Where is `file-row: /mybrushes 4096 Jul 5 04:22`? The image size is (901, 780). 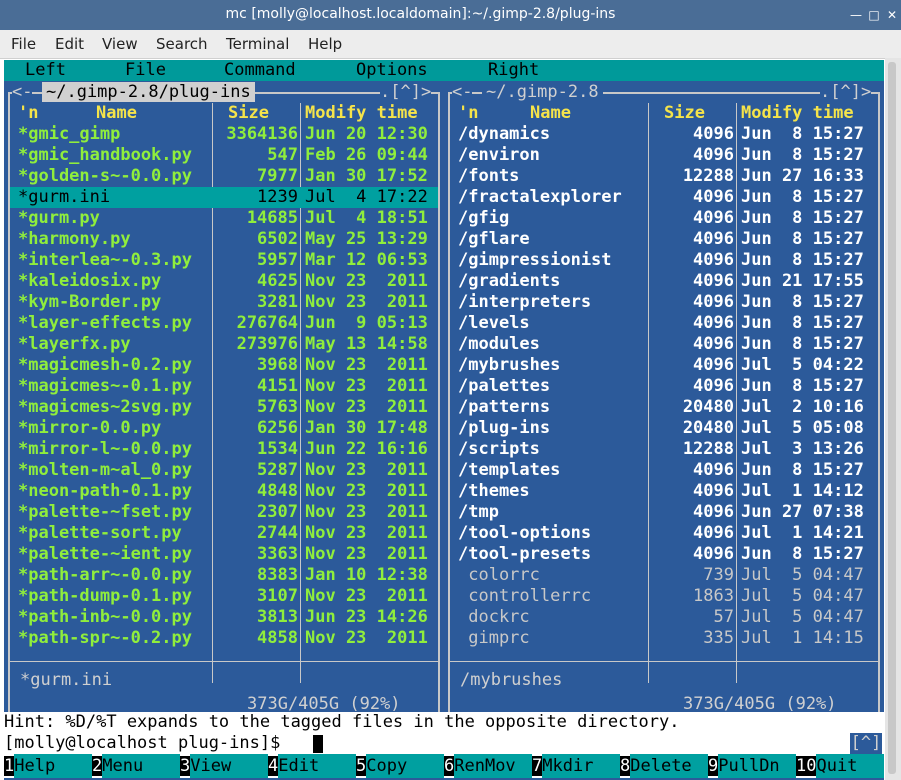
file-row: /mybrushes 4096 Jul 5 04:22 is located at coordinates (664, 365).